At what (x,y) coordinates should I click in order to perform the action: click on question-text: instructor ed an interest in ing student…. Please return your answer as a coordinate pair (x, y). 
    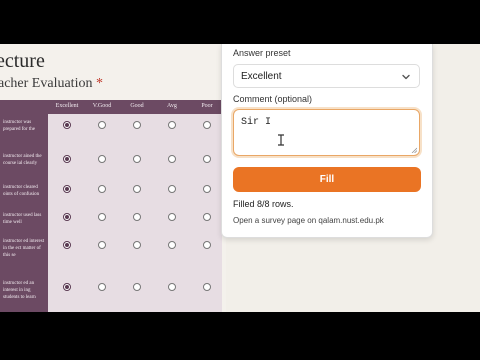
    Looking at the image, I should click on (19, 290).